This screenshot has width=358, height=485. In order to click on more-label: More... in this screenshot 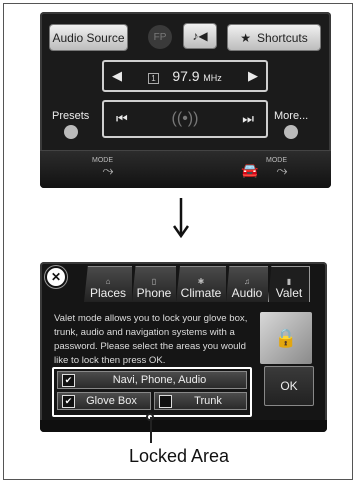, I will do `click(291, 116)`.